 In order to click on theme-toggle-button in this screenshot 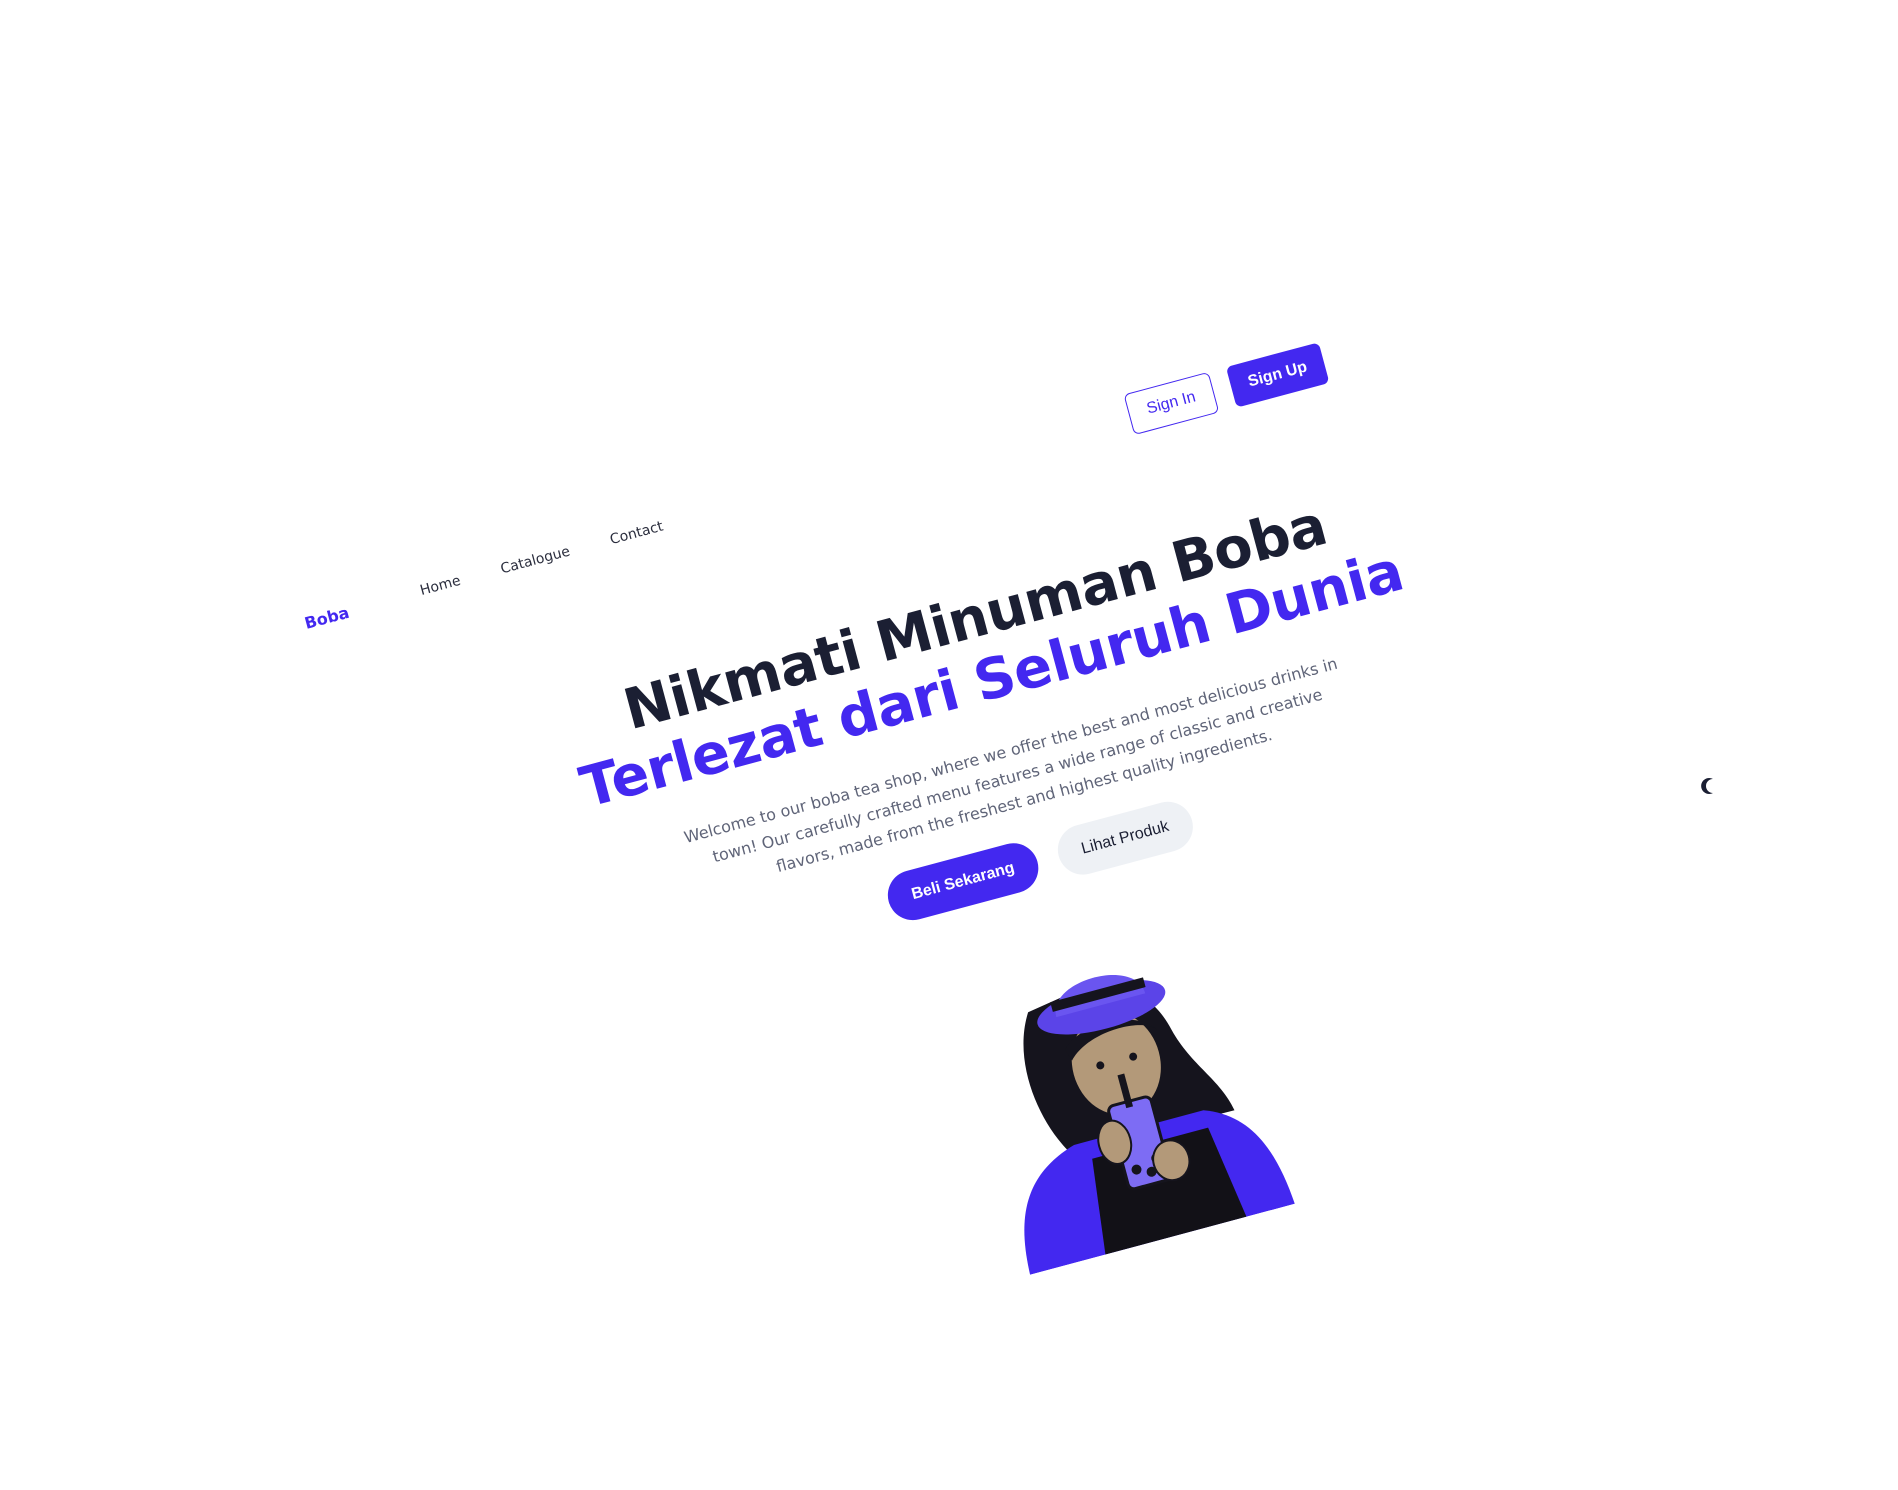, I will do `click(1710, 786)`.